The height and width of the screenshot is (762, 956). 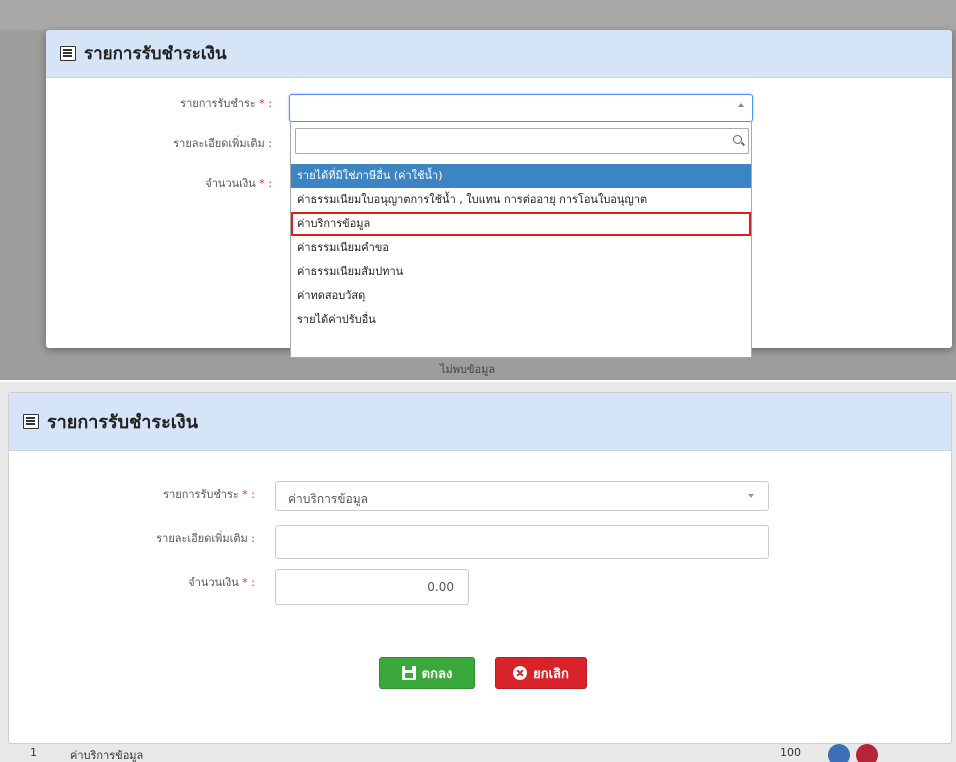 What do you see at coordinates (437, 674) in the screenshot?
I see `ok-button-label: ตกลง` at bounding box center [437, 674].